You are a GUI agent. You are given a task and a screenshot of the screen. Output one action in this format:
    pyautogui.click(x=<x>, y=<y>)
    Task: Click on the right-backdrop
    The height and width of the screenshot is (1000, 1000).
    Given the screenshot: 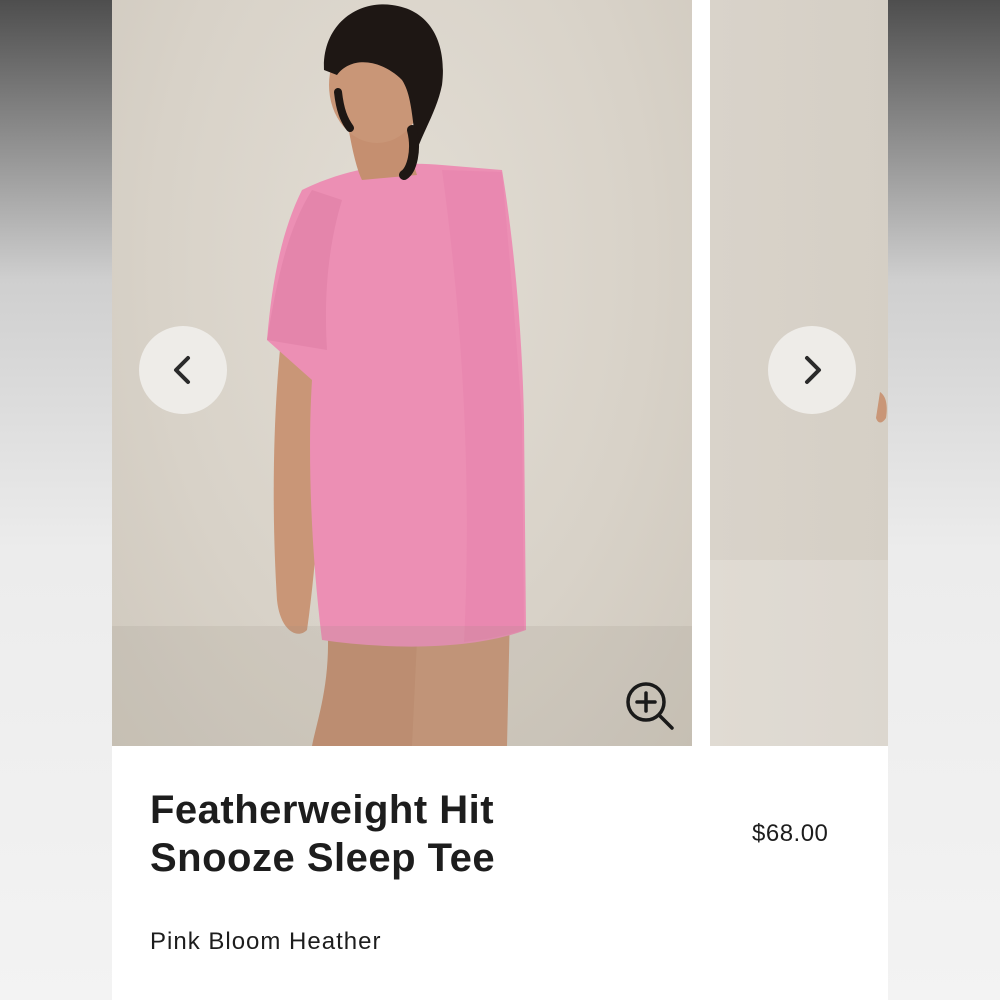 What is the action you would take?
    pyautogui.click(x=944, y=500)
    